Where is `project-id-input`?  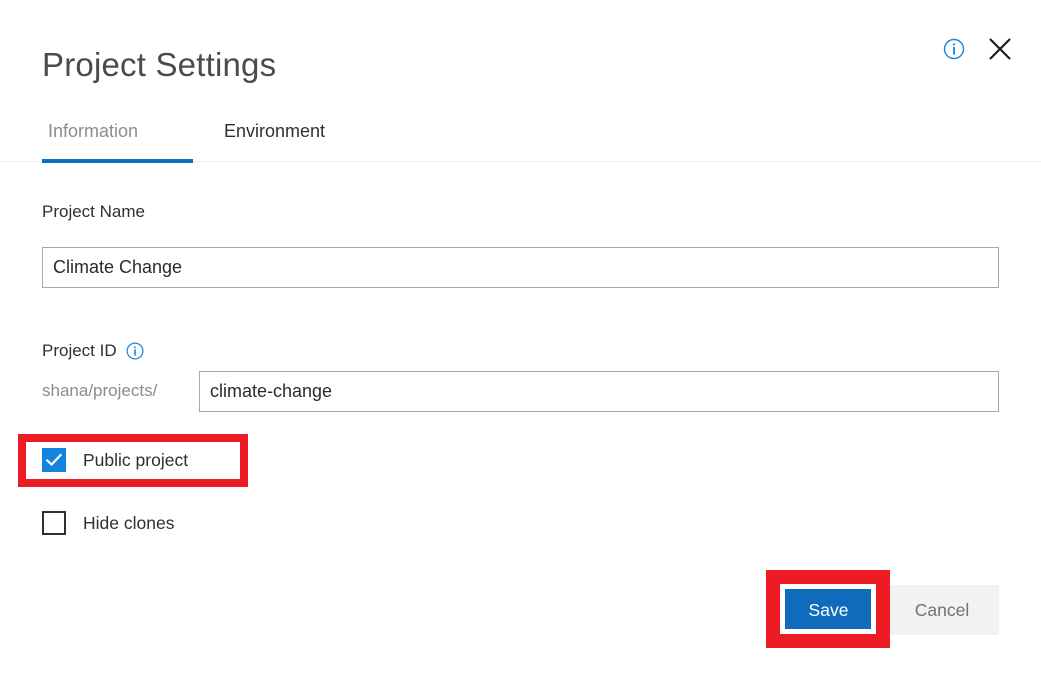
project-id-input is located at coordinates (599, 391).